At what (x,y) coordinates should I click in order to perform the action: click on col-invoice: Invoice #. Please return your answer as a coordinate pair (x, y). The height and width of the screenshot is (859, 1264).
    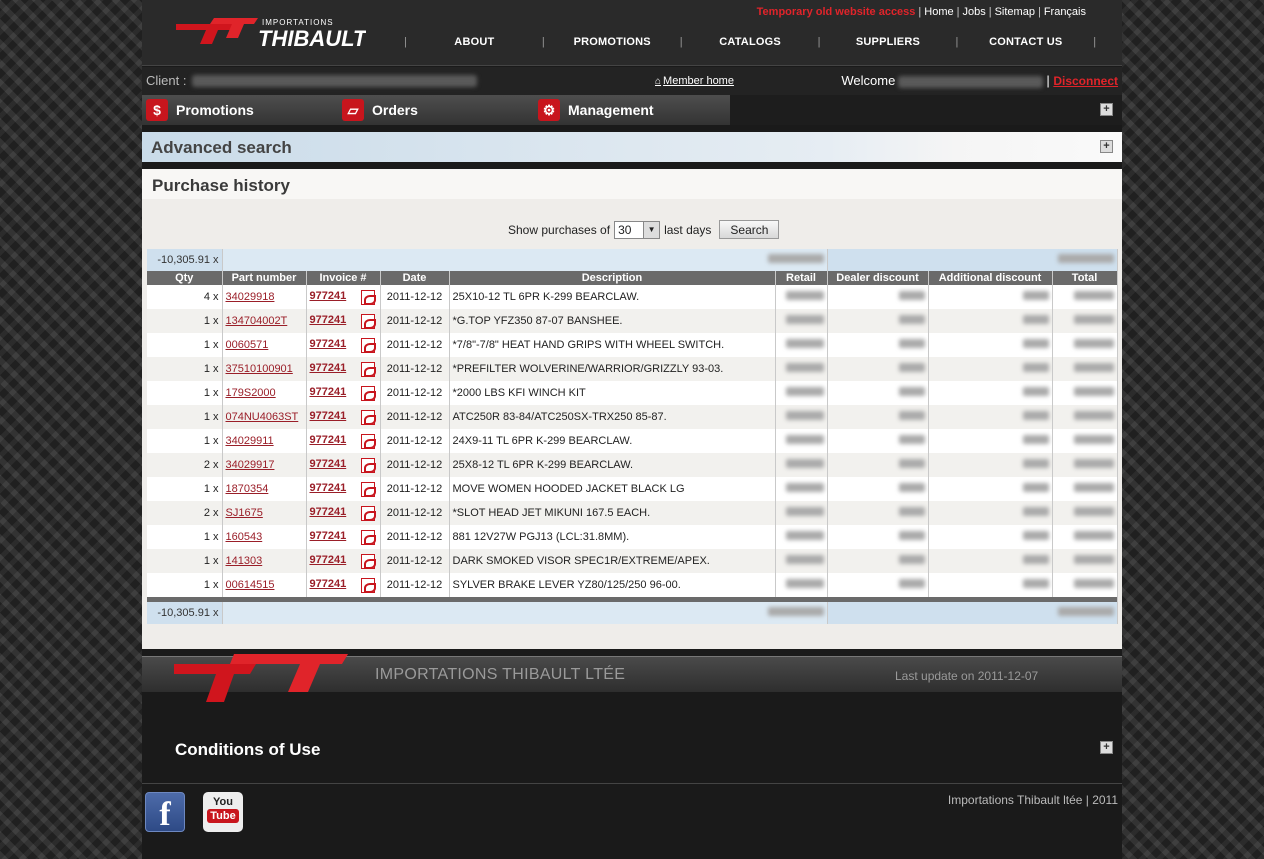
    Looking at the image, I should click on (343, 278).